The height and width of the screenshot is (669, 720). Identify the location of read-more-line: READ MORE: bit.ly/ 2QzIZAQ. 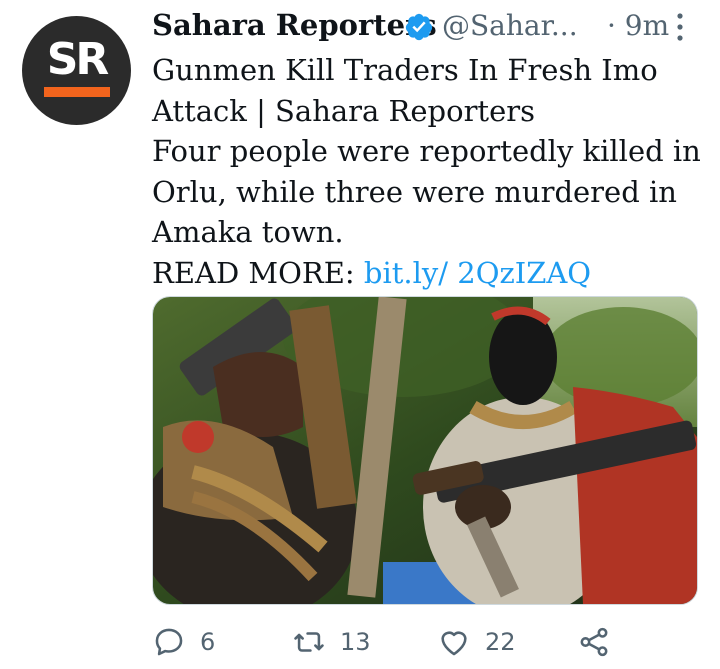
(429, 273).